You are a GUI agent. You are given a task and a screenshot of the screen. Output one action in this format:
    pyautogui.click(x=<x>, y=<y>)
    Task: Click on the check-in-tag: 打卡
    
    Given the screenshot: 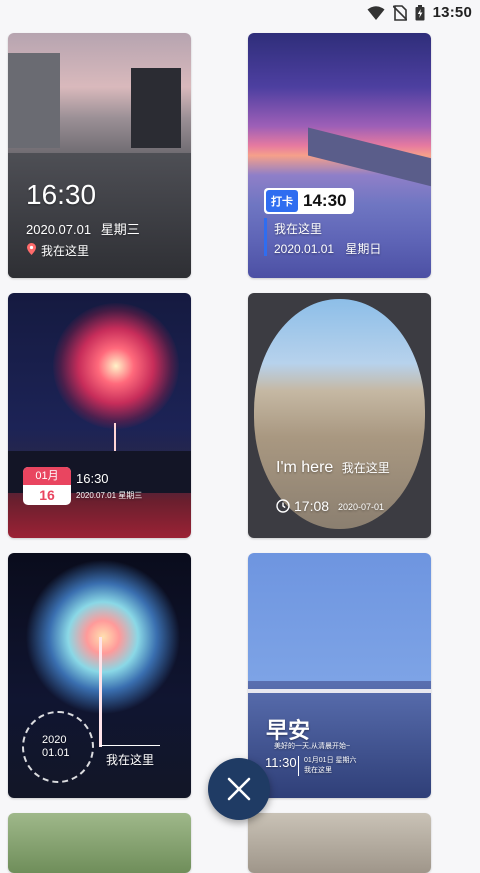 What is the action you would take?
    pyautogui.click(x=282, y=201)
    